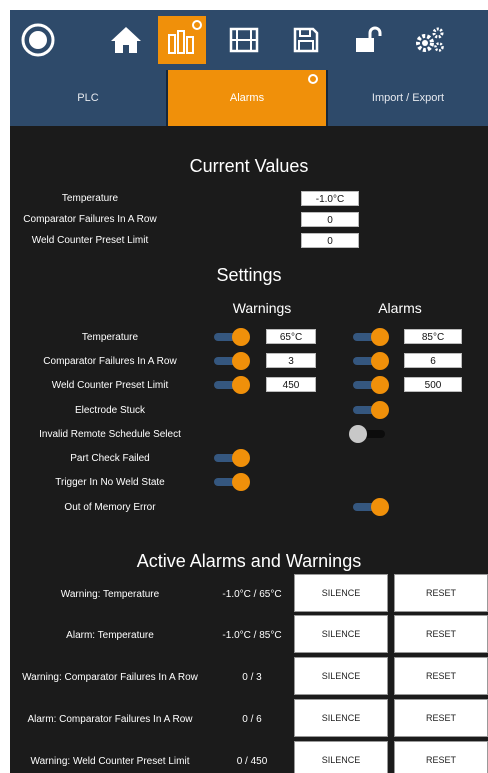 This screenshot has width=488, height=773. I want to click on active-alarms-title: Active Alarms and Warnings, so click(249, 561).